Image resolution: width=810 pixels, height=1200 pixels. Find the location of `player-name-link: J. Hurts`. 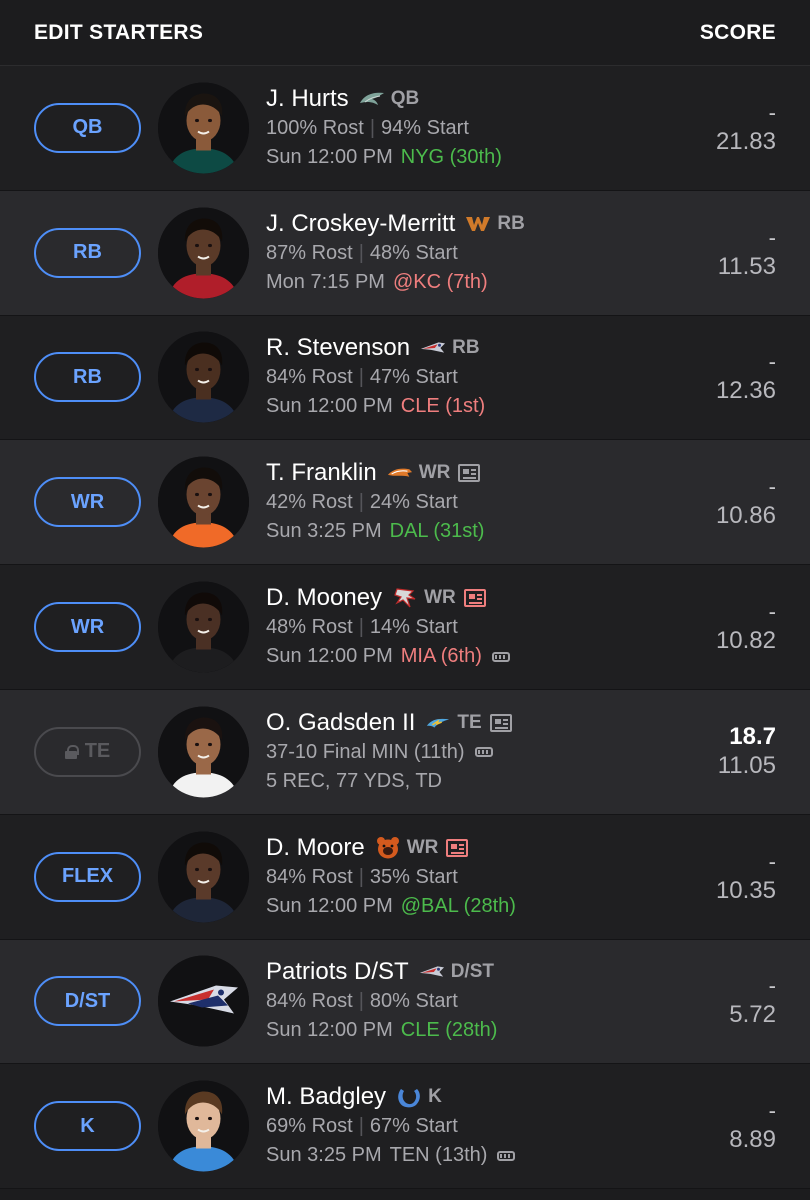

player-name-link: J. Hurts is located at coordinates (307, 99).